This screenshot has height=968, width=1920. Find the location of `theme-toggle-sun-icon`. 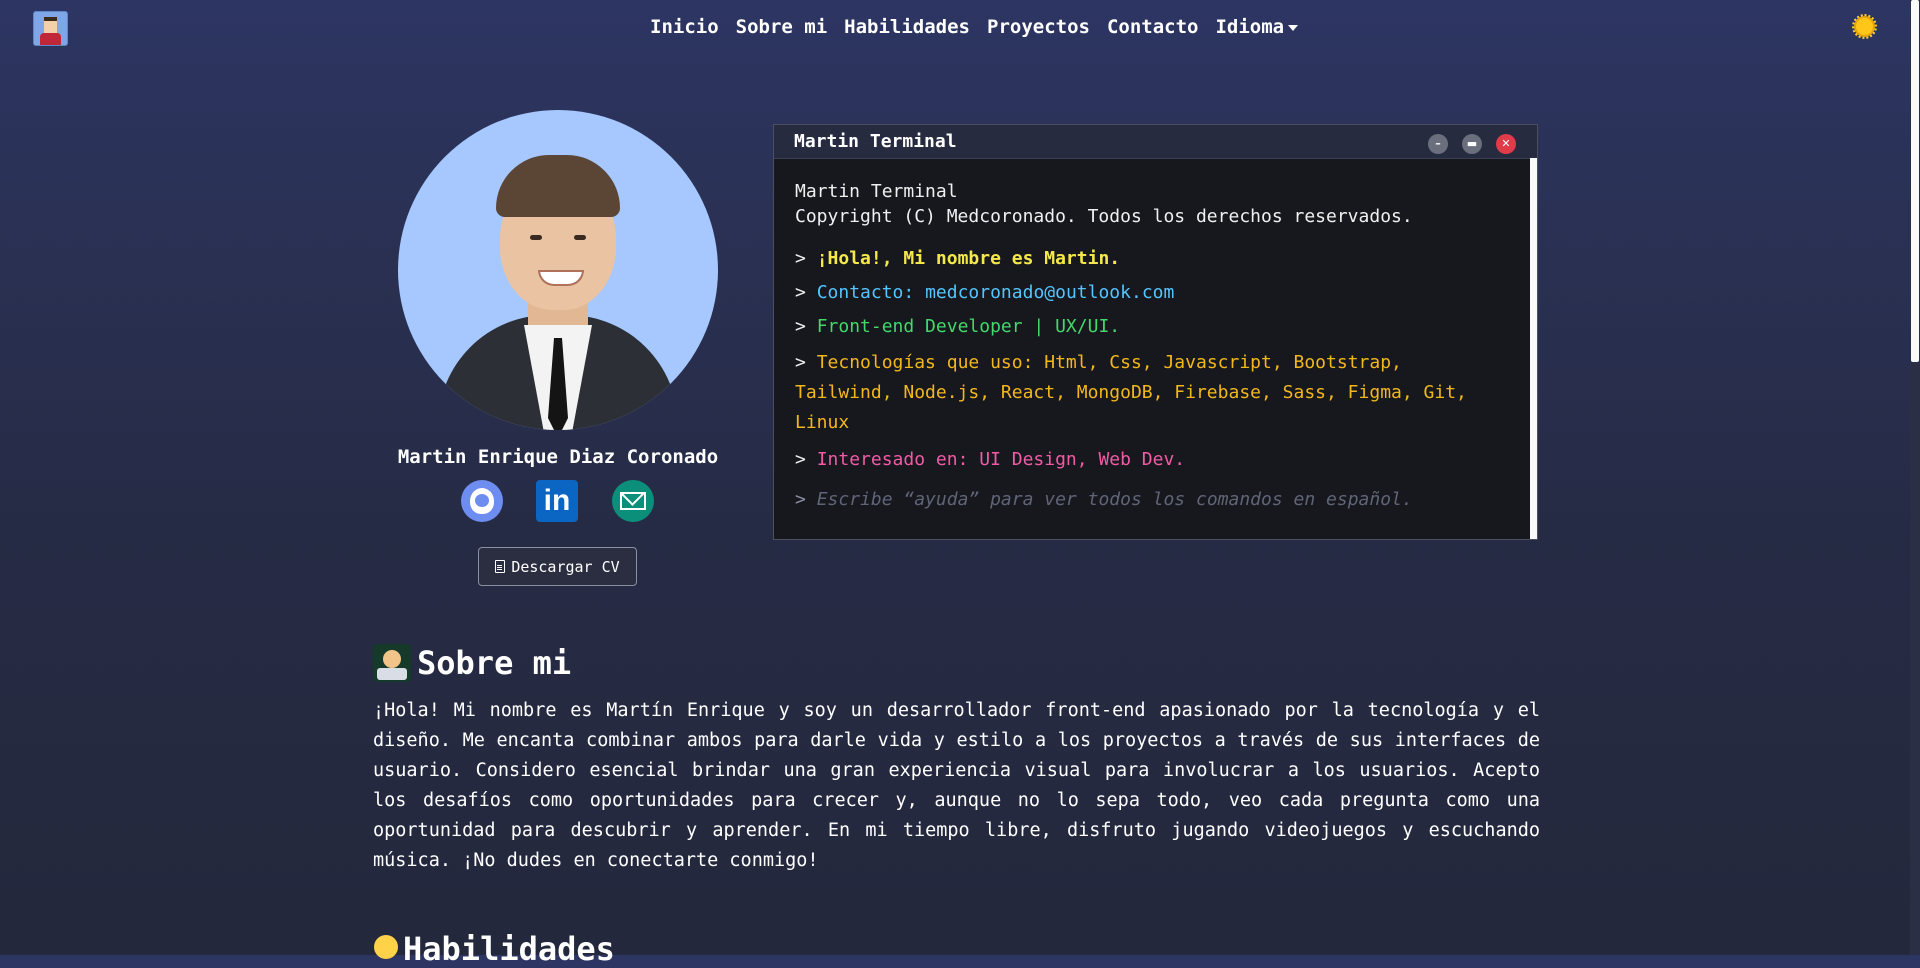

theme-toggle-sun-icon is located at coordinates (1864, 26).